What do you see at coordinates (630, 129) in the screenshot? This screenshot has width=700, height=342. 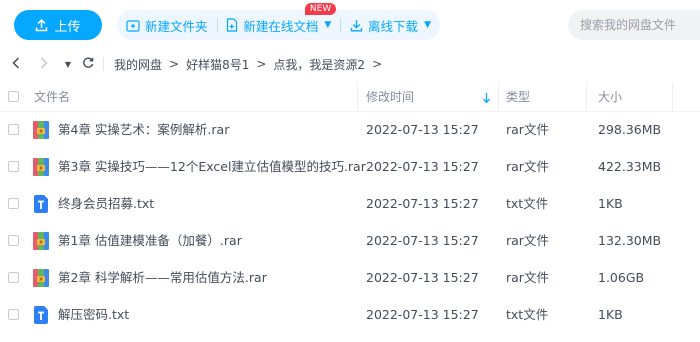 I see `file-size: 298.36MB` at bounding box center [630, 129].